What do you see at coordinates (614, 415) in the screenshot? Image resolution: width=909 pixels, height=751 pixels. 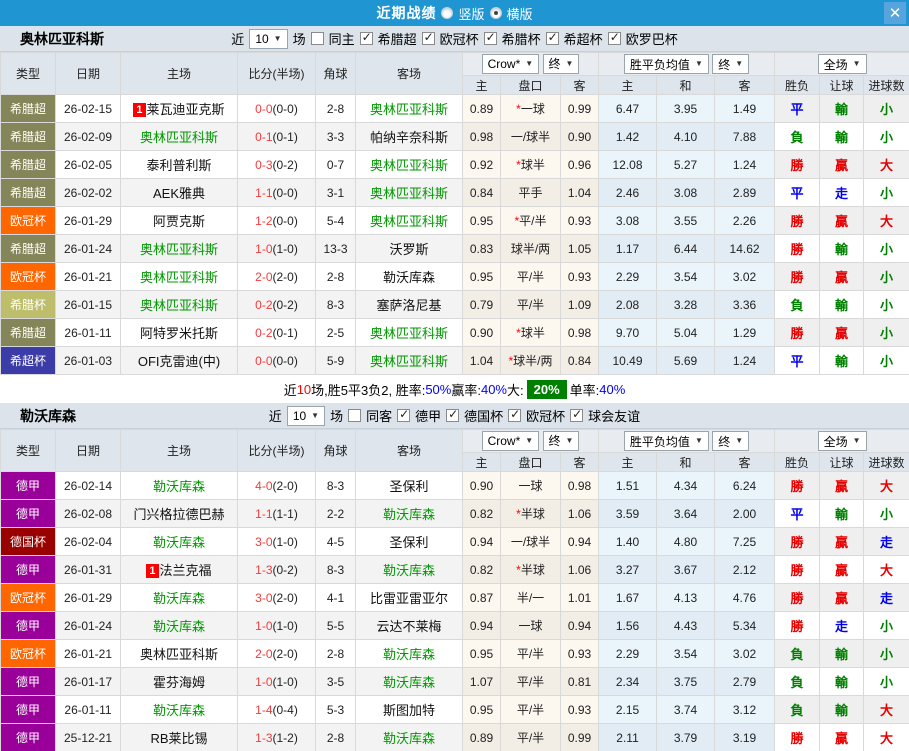 I see `league-checkbox-label: 球会友谊` at bounding box center [614, 415].